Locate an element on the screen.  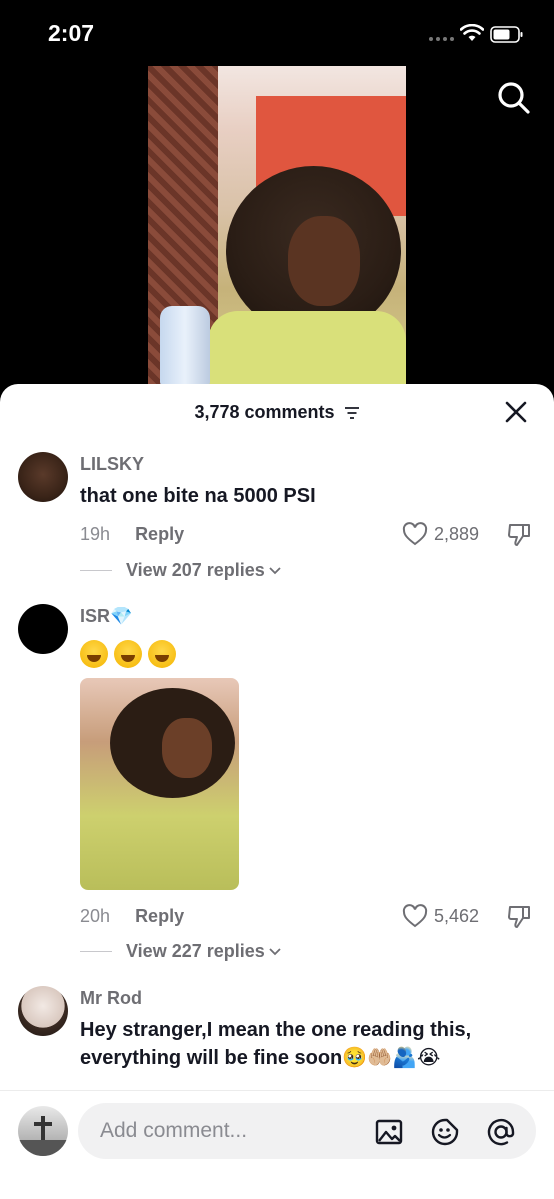
like-button: 2,889 is located at coordinates (440, 534).